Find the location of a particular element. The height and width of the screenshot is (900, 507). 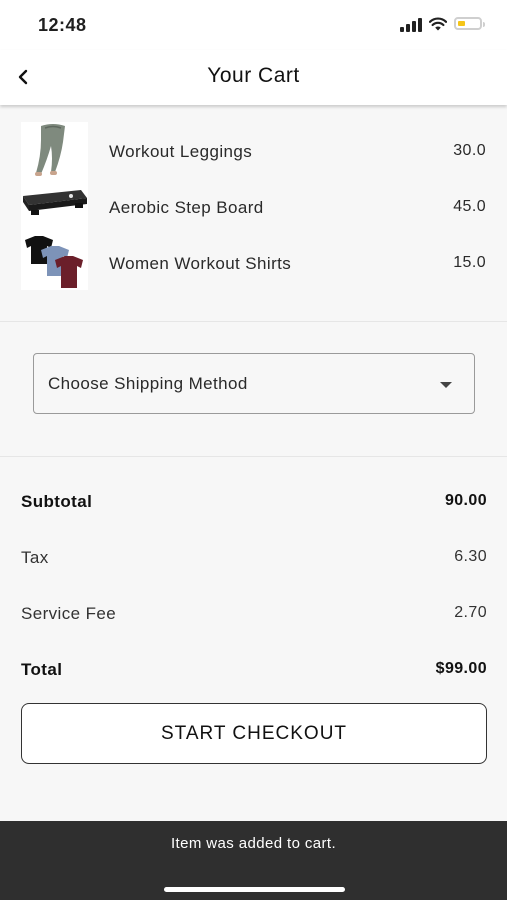

service-fee-value: 2.70 is located at coordinates (470, 612).